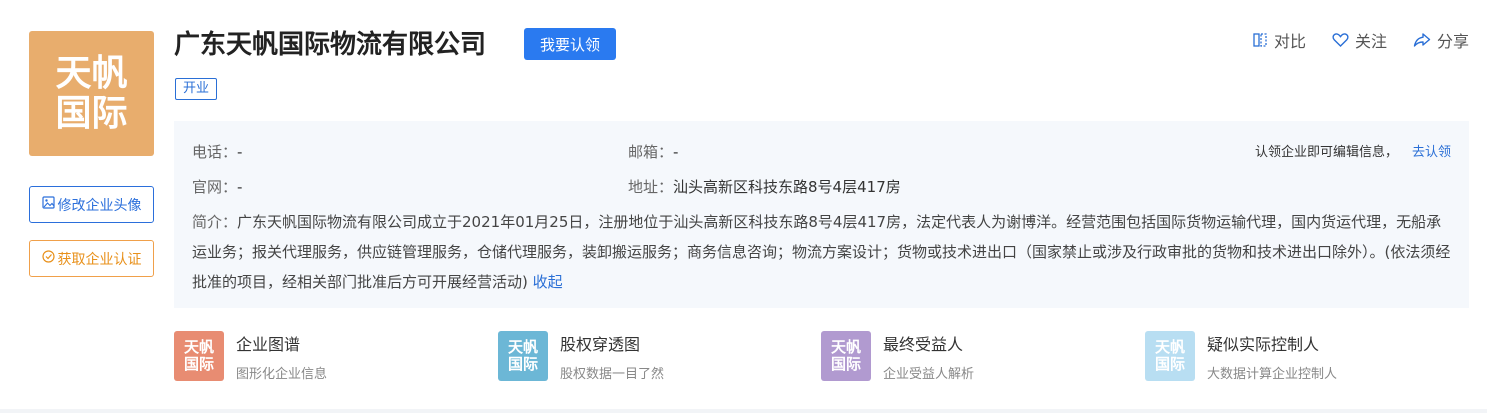  I want to click on follow-label: 关注, so click(1370, 41).